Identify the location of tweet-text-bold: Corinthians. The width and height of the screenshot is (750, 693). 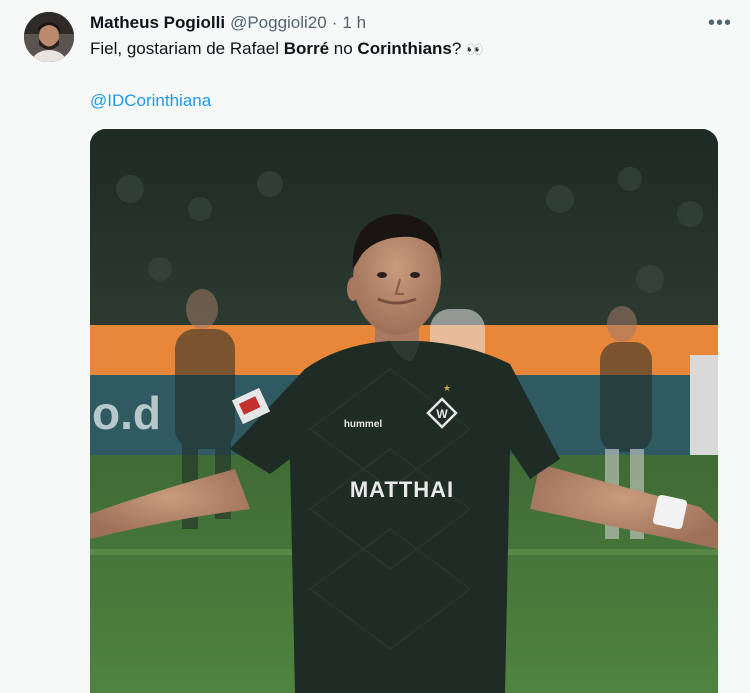
(404, 48).